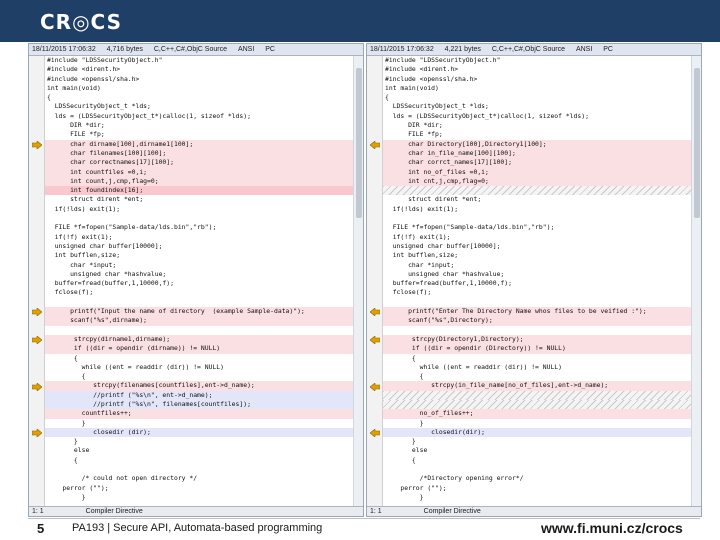 This screenshot has width=720, height=540. Describe the element at coordinates (537, 172) in the screenshot. I see `right-code-line: int no_of_files =0,i;` at that location.